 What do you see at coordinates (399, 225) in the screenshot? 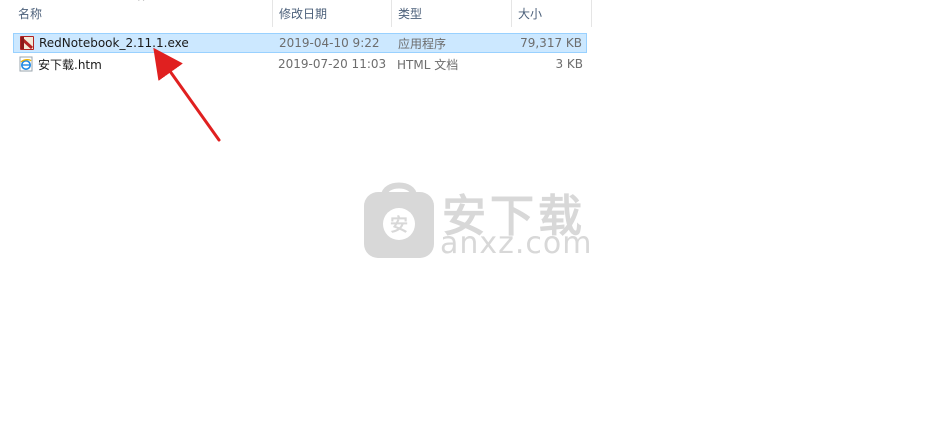
I see `watermark-badge-char: 安` at bounding box center [399, 225].